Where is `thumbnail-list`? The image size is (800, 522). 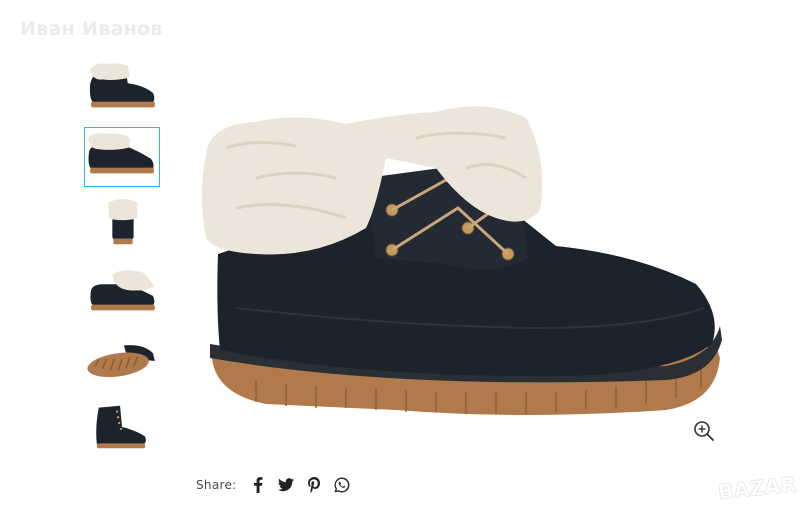 thumbnail-list is located at coordinates (122, 261).